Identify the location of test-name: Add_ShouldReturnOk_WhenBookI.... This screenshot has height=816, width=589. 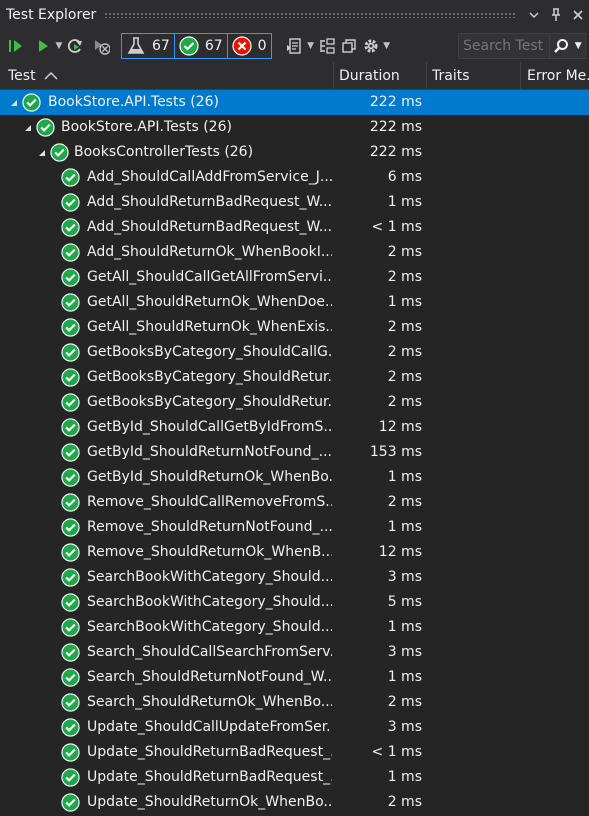
(209, 252).